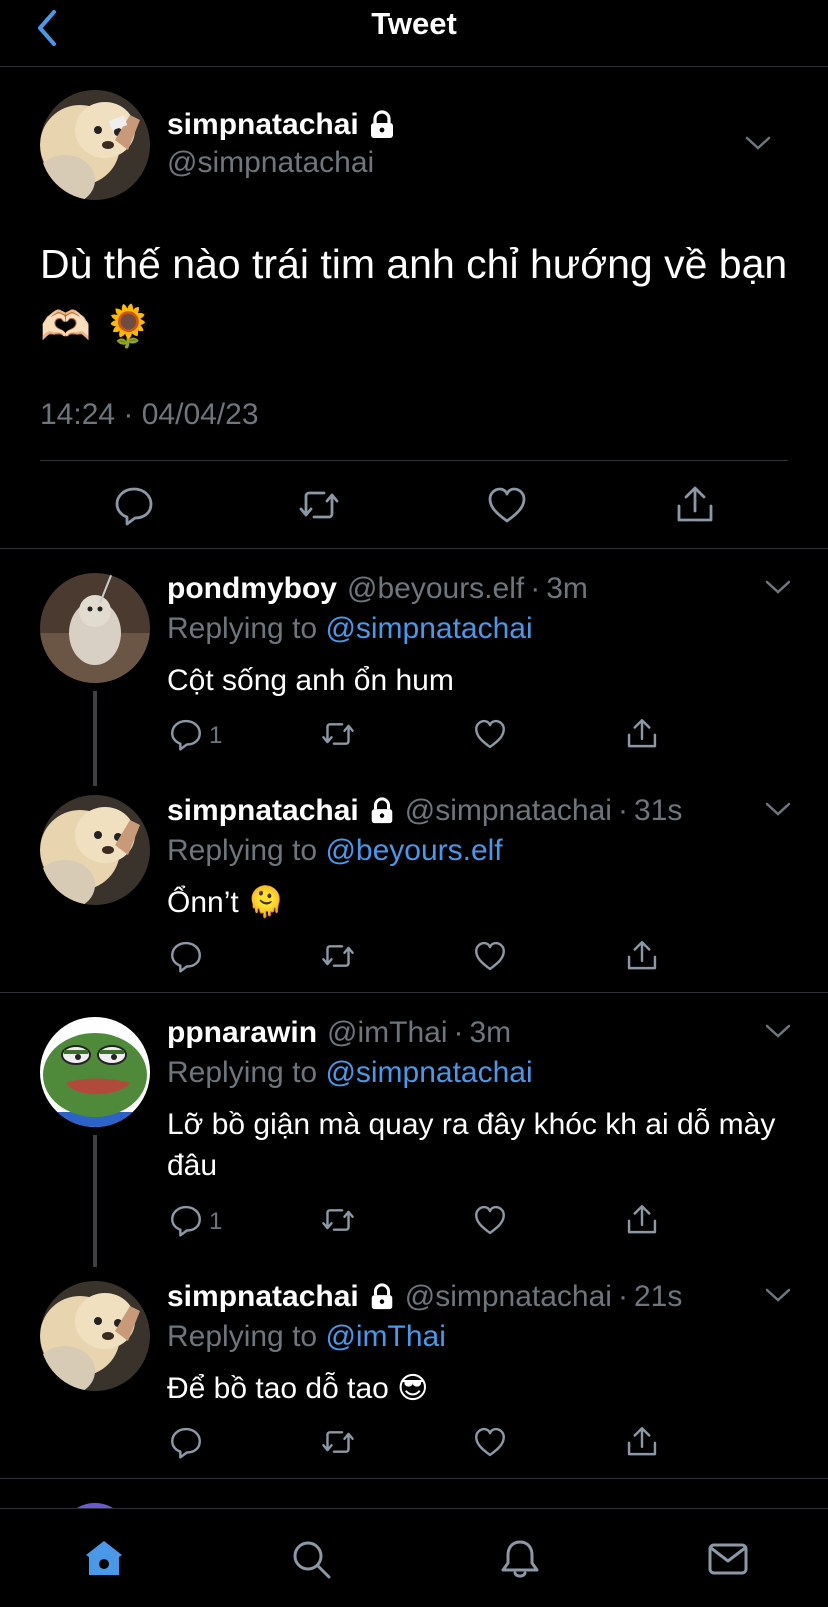 The width and height of the screenshot is (828, 1607). What do you see at coordinates (728, 1559) in the screenshot?
I see `messages-icon` at bounding box center [728, 1559].